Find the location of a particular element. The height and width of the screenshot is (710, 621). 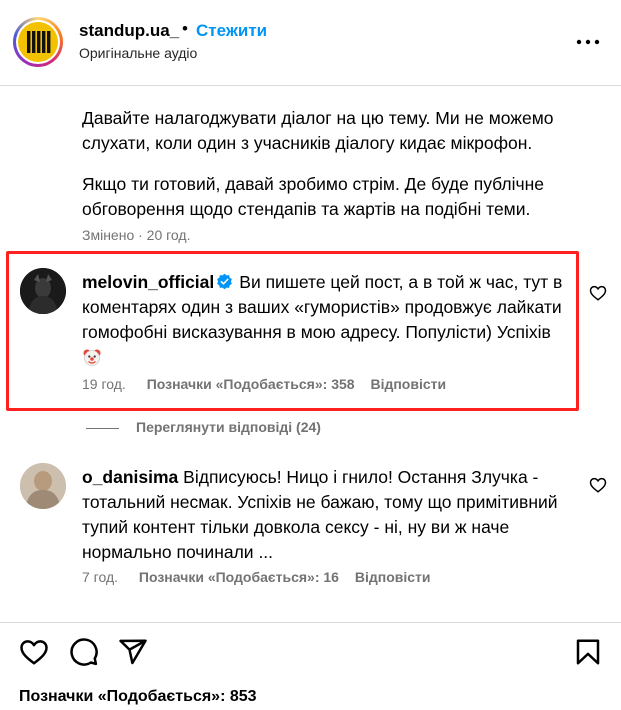

standup-logo-icon is located at coordinates (38, 42).